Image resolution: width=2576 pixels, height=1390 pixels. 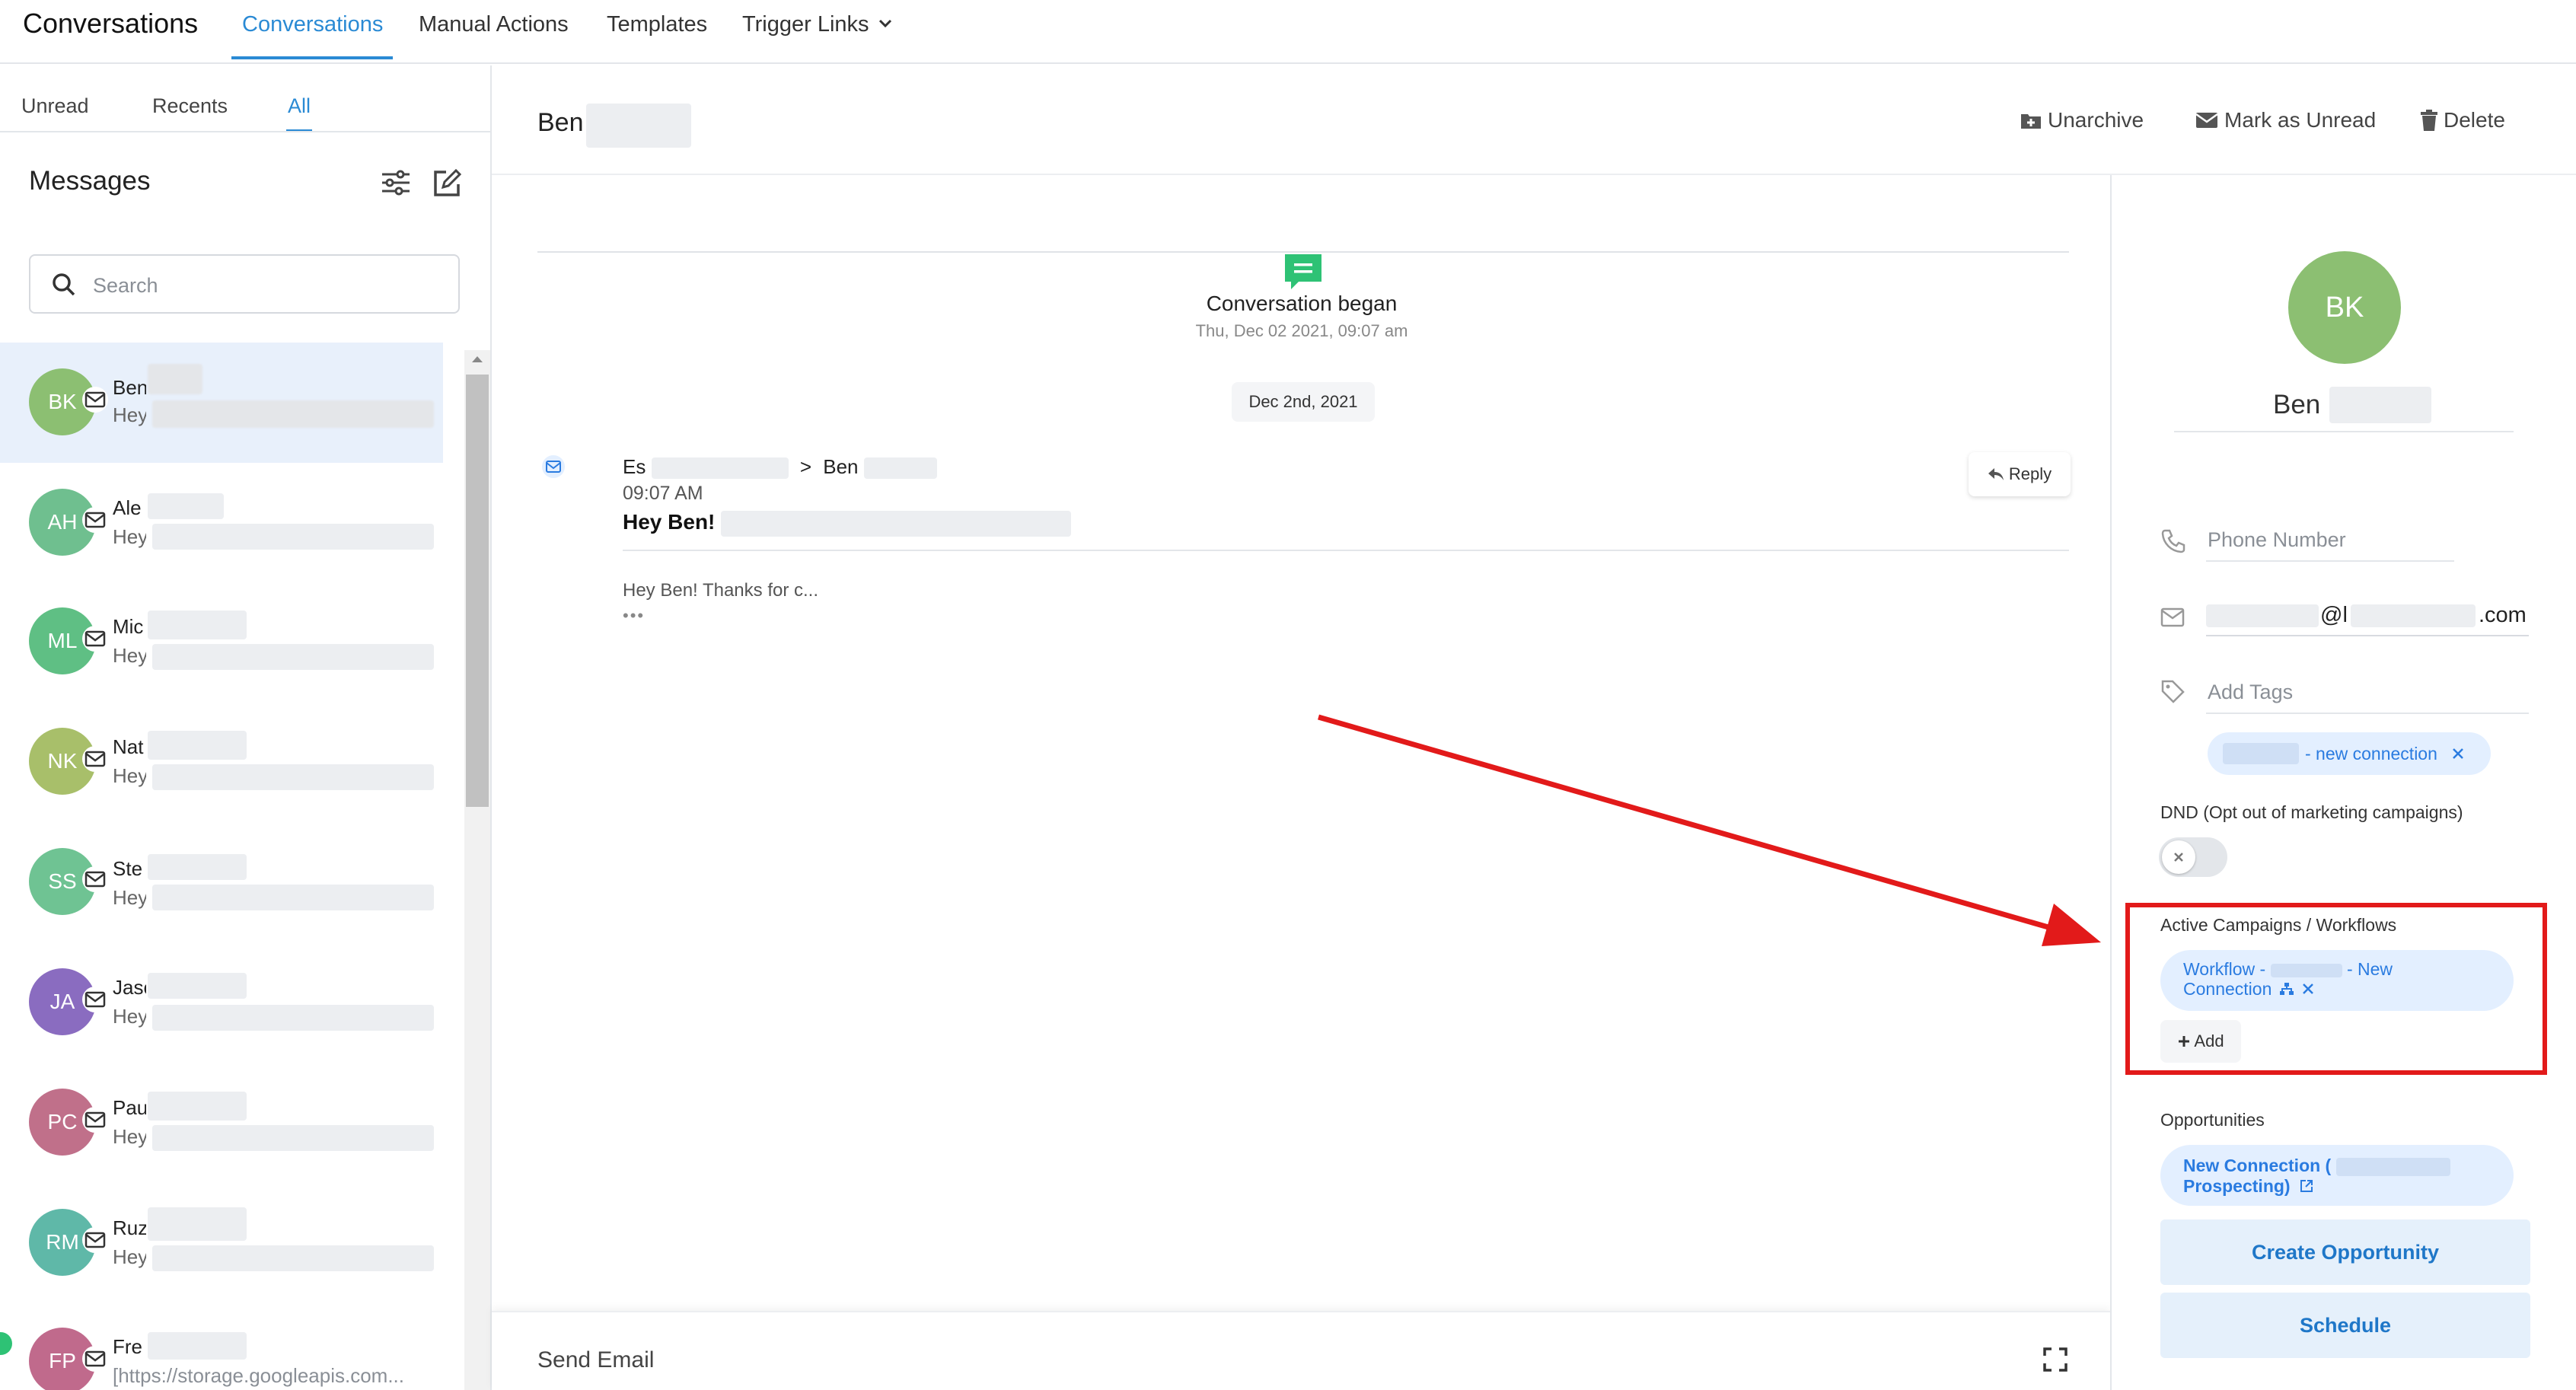 What do you see at coordinates (2055, 1359) in the screenshot?
I see `expand-icon` at bounding box center [2055, 1359].